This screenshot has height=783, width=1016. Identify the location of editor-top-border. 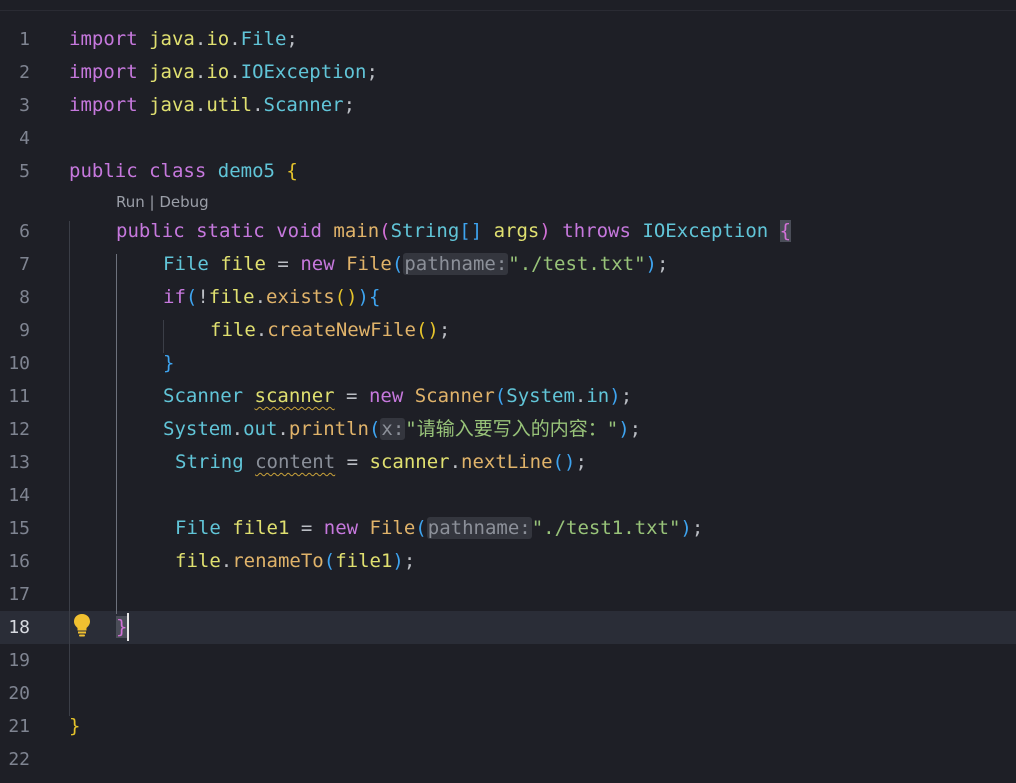
(508, 5).